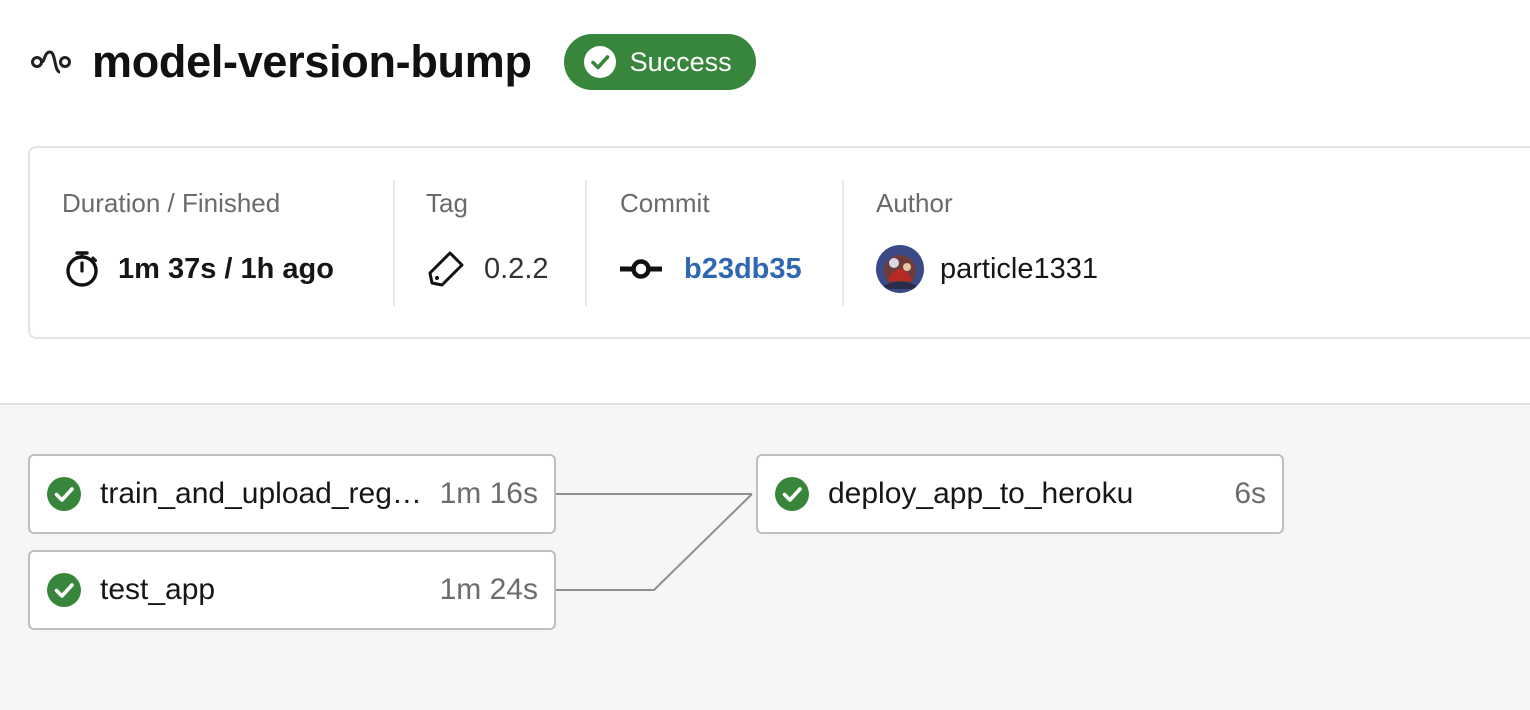 The width and height of the screenshot is (1530, 710). What do you see at coordinates (900, 269) in the screenshot?
I see `avatar` at bounding box center [900, 269].